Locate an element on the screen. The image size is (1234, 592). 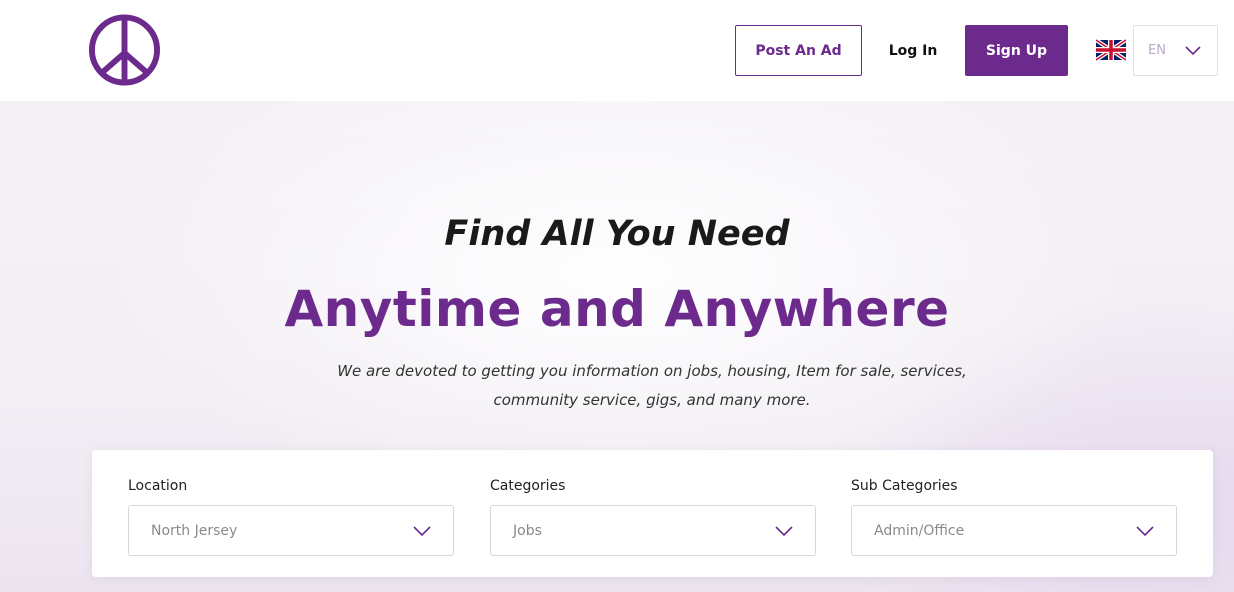
signup-button: Sign Up is located at coordinates (1016, 50).